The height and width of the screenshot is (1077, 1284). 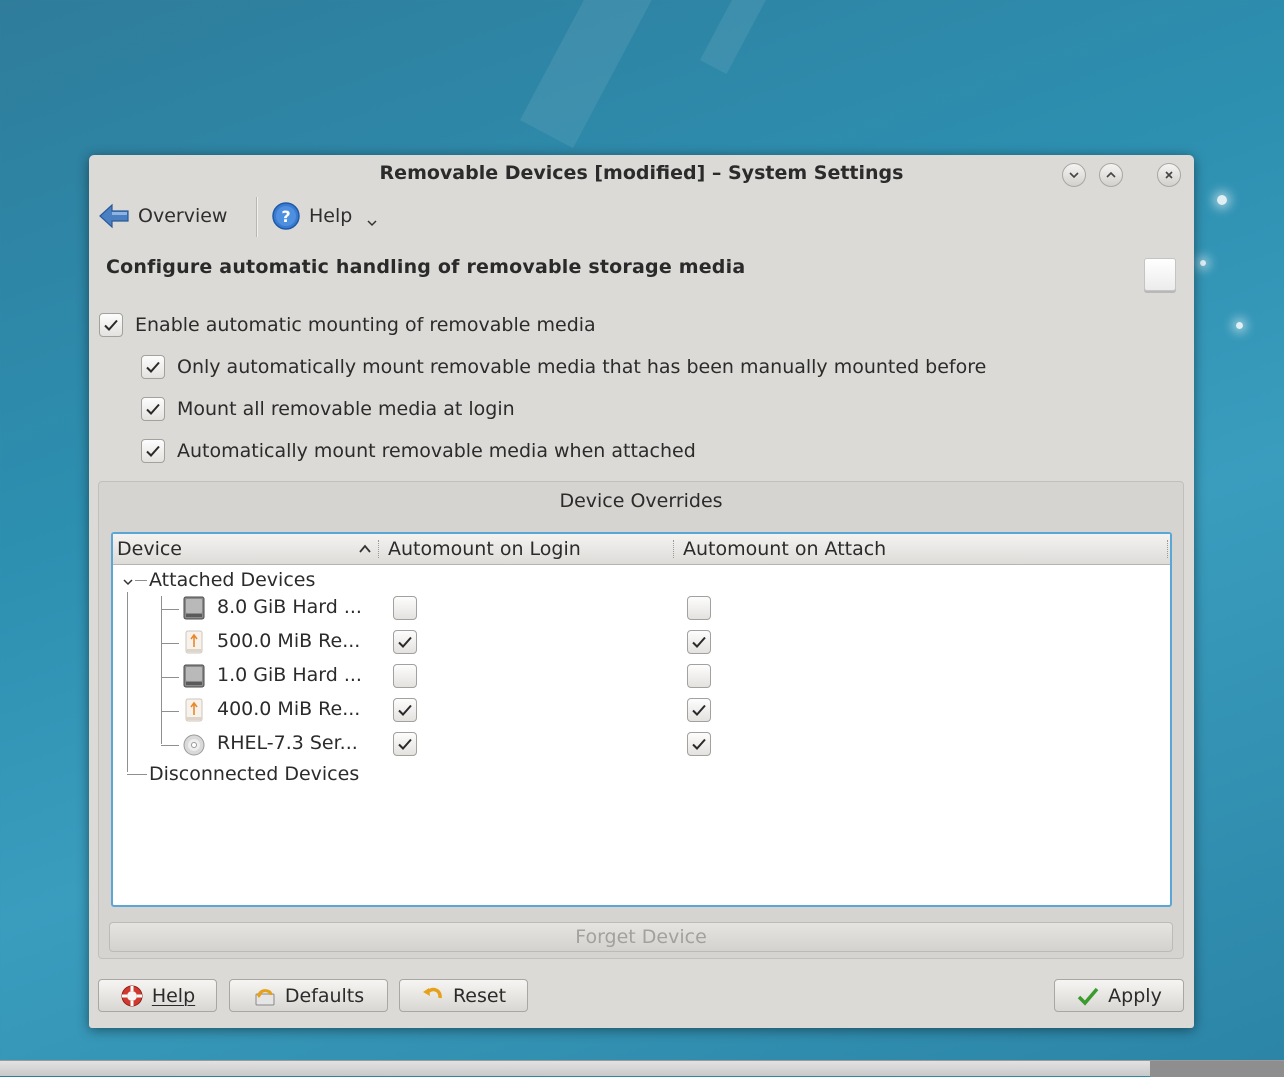 I want to click on toolbar-separator, so click(x=257, y=217).